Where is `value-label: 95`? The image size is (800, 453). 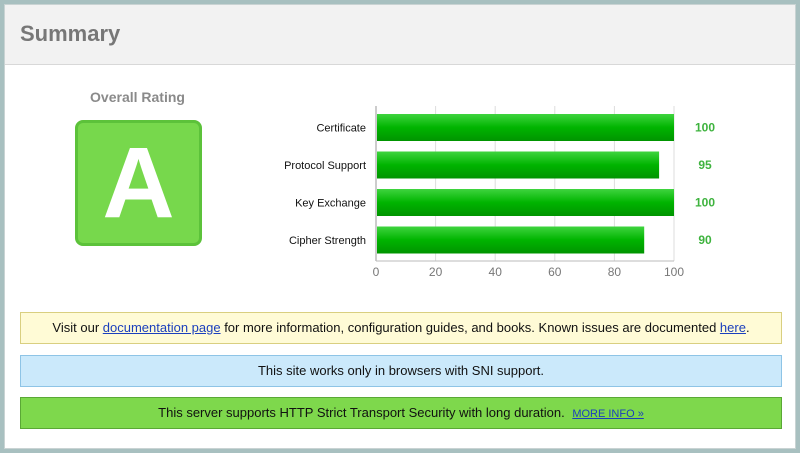 value-label: 95 is located at coordinates (705, 165).